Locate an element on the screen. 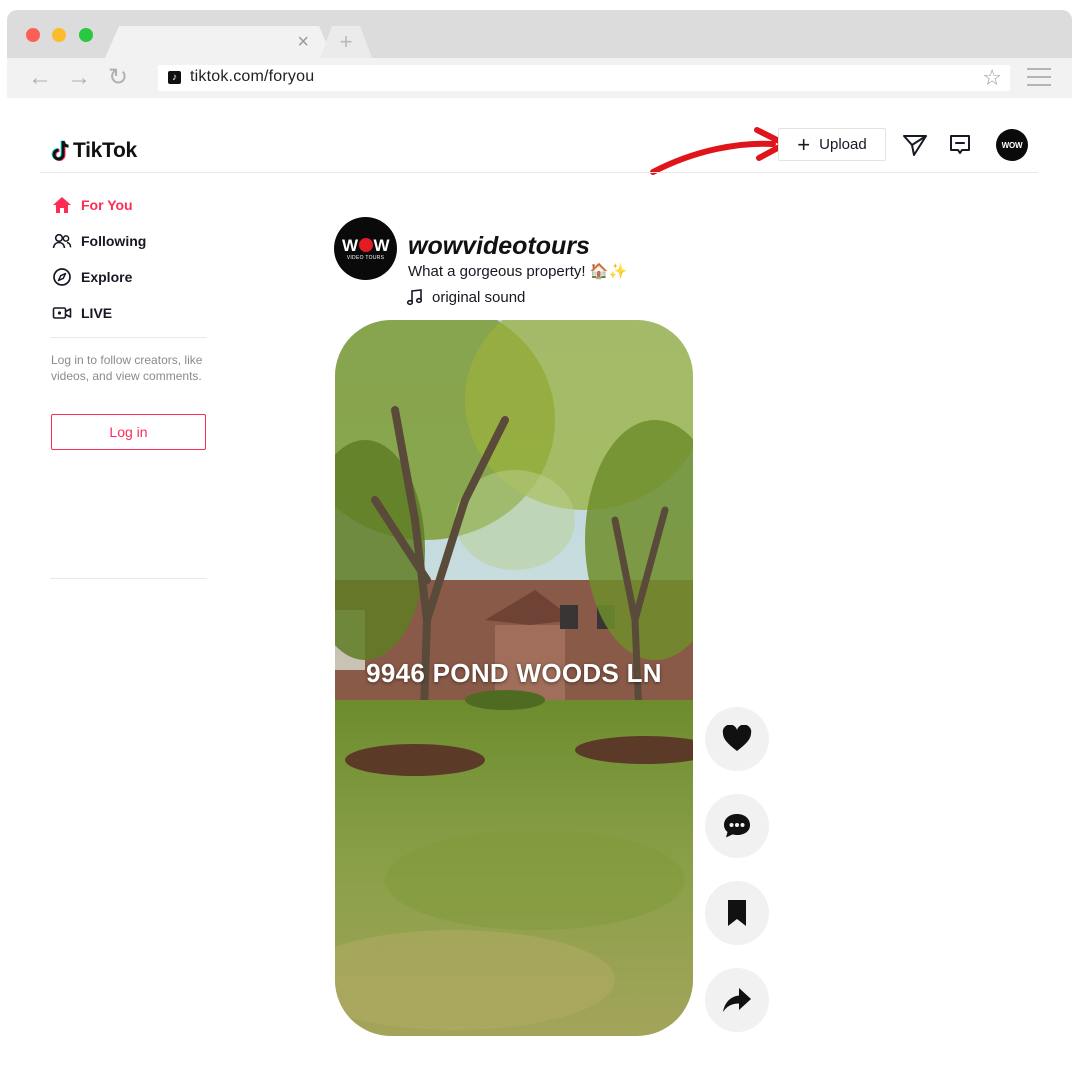 The image size is (1080, 1080). comment-icon is located at coordinates (737, 826).